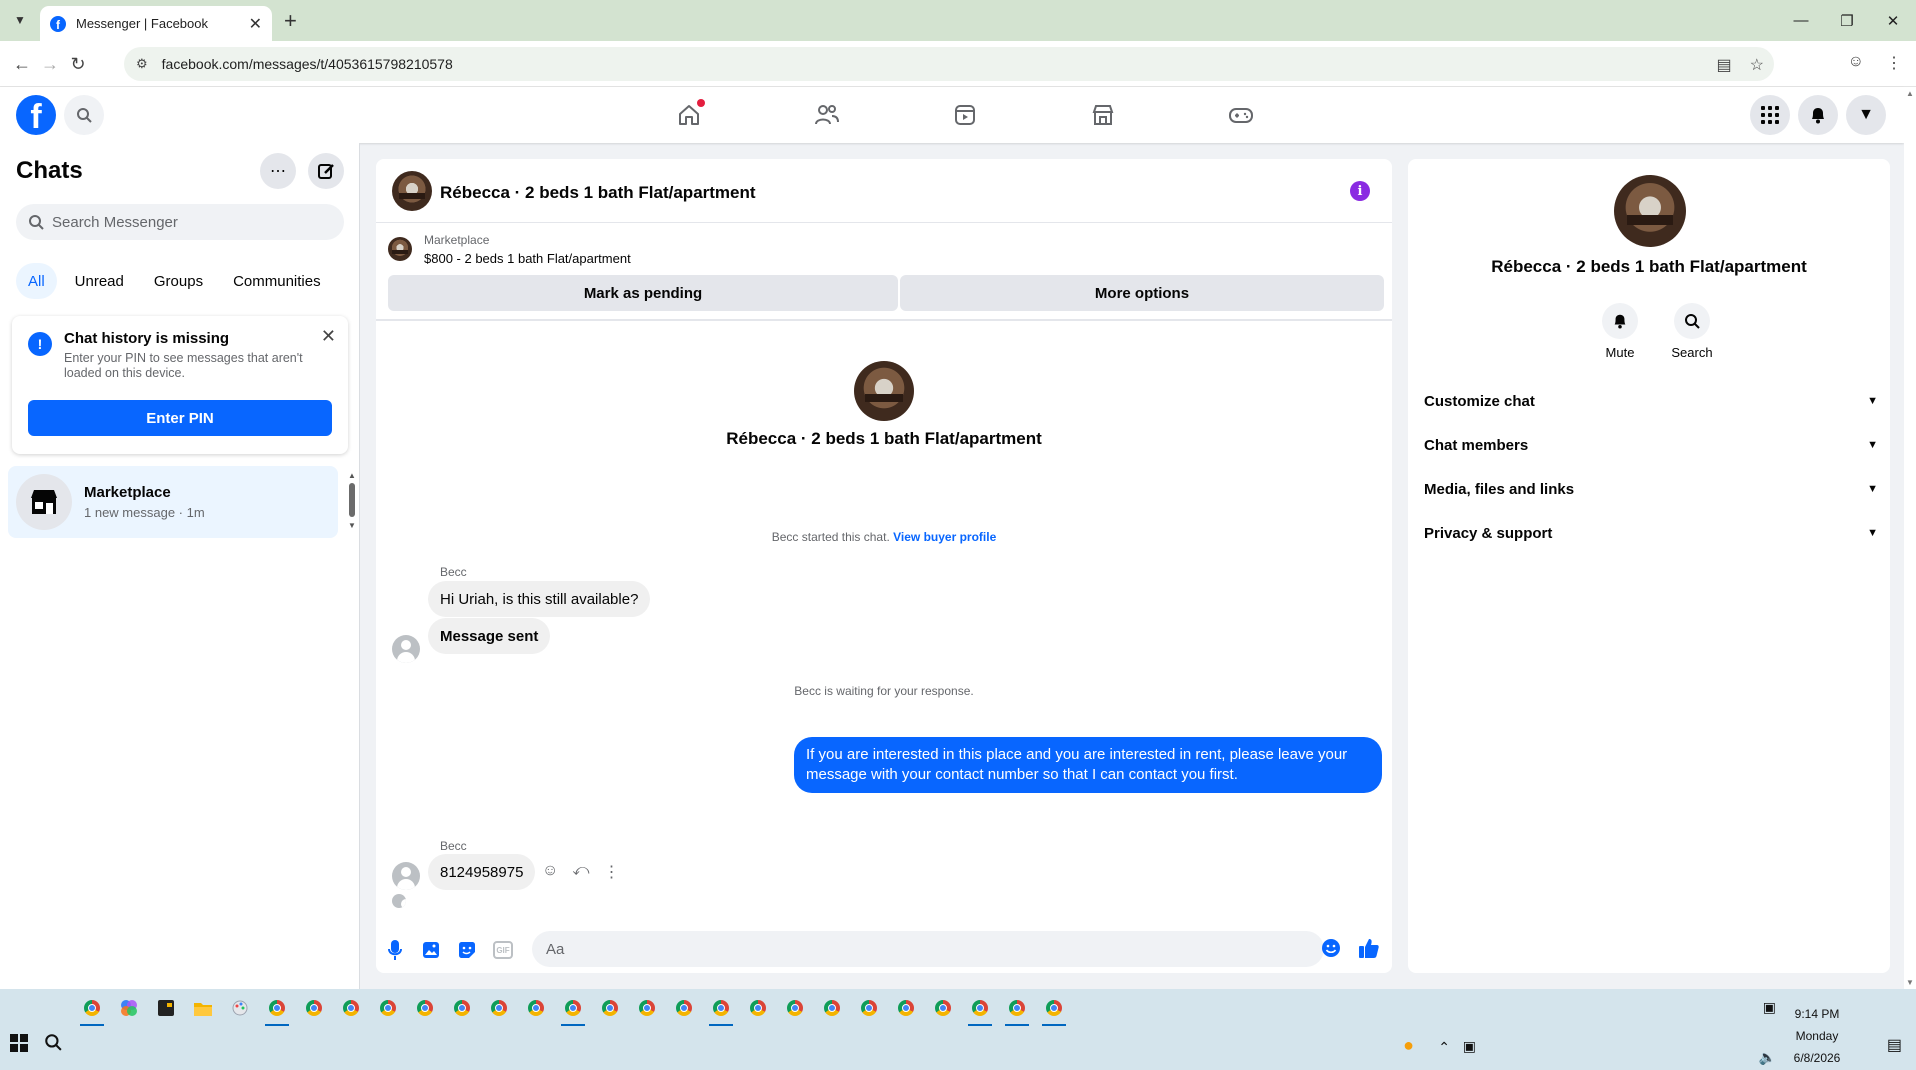  What do you see at coordinates (431, 950) in the screenshot?
I see `attach-image-icon` at bounding box center [431, 950].